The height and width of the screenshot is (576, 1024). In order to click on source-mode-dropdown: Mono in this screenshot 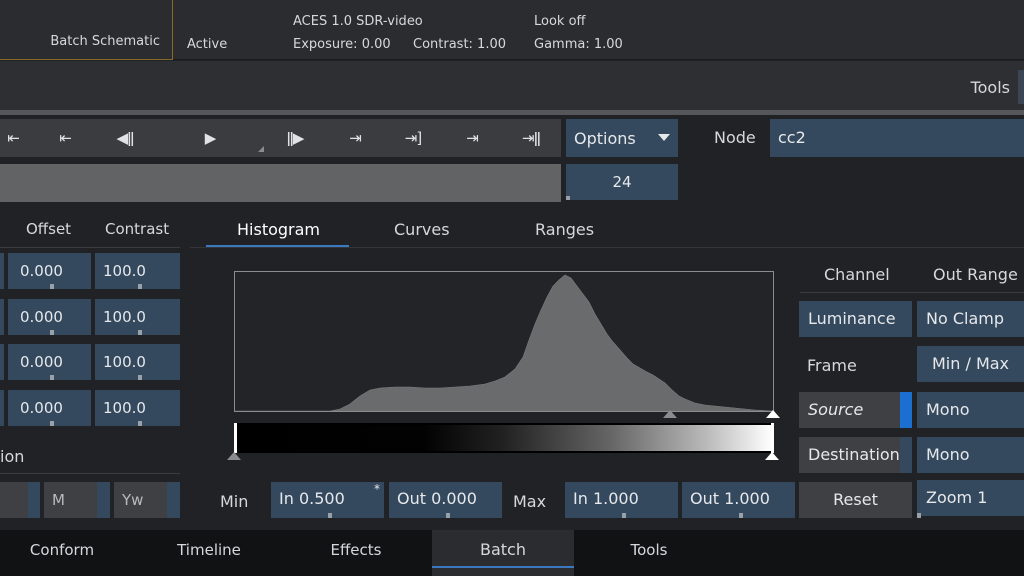, I will do `click(970, 410)`.